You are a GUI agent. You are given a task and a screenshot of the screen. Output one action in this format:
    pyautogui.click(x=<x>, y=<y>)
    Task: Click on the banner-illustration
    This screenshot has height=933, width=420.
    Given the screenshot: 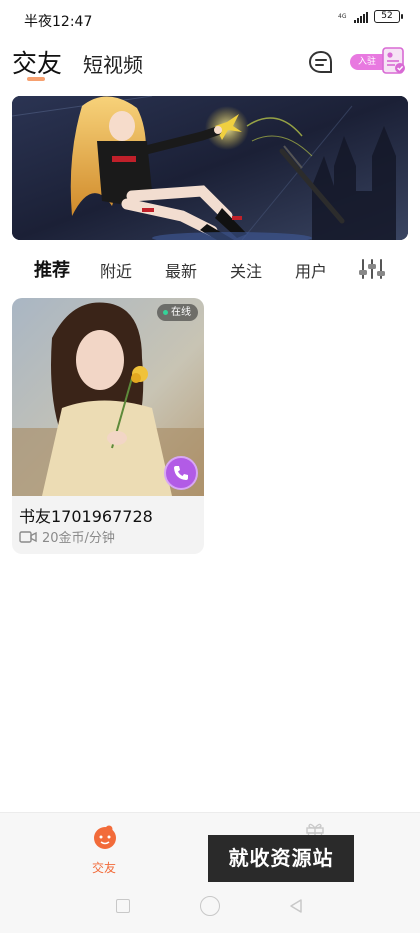 What is the action you would take?
    pyautogui.click(x=210, y=168)
    